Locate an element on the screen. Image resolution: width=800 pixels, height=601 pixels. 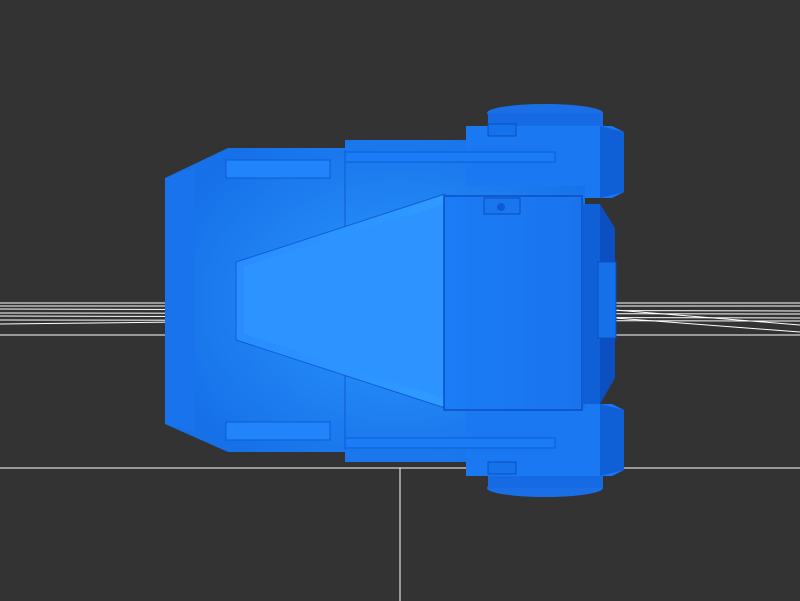
top-wheel is located at coordinates (545, 151).